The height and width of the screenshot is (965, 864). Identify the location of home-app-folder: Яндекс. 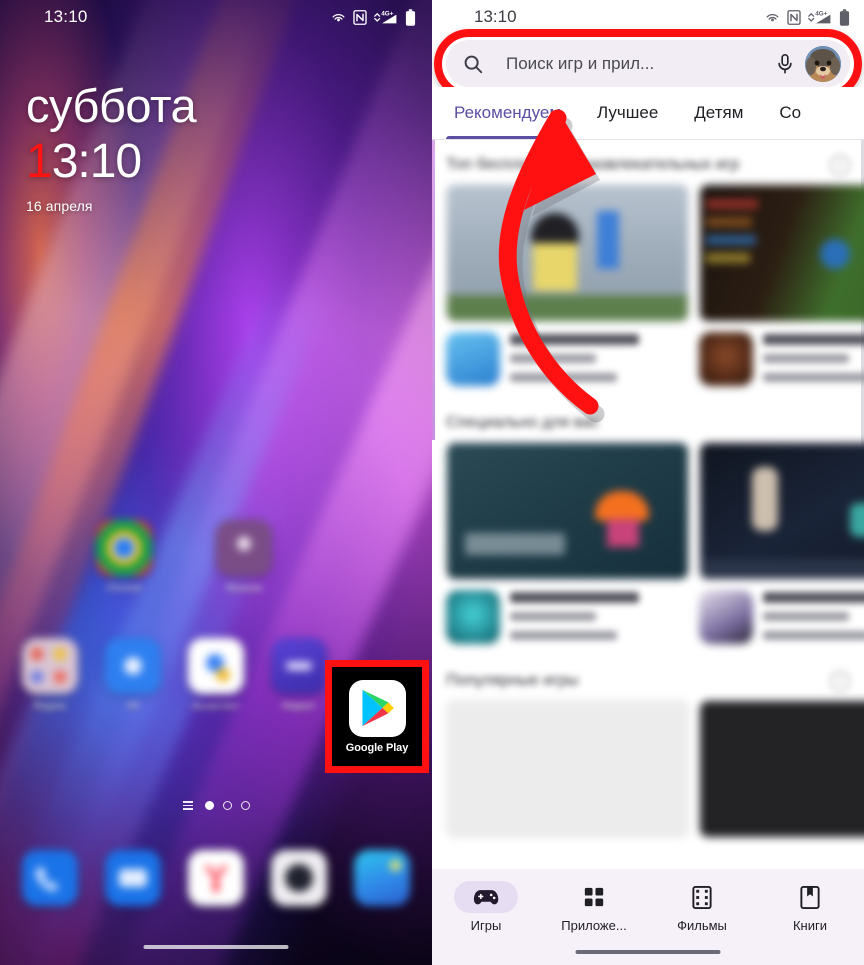
(50, 675).